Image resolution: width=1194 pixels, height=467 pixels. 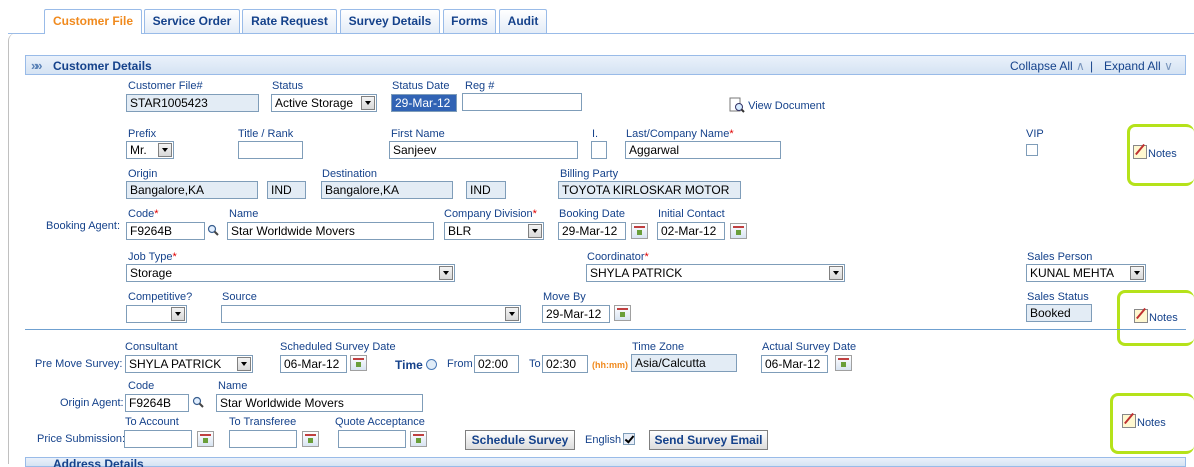 What do you see at coordinates (192, 103) in the screenshot?
I see `customer-file-field: STAR1005423` at bounding box center [192, 103].